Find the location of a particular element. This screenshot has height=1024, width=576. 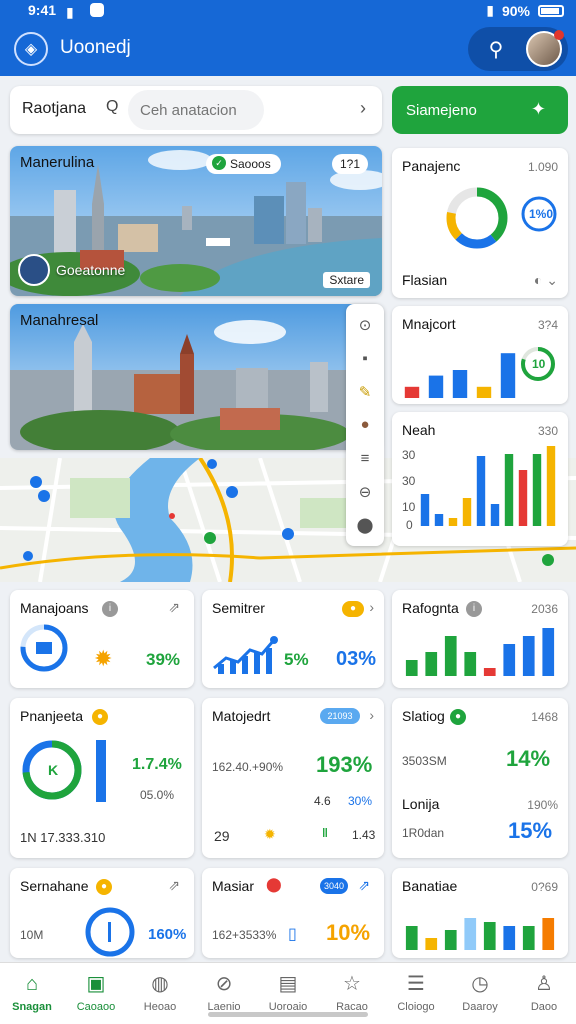

location-chip: Goeatonne is located at coordinates (71, 270).